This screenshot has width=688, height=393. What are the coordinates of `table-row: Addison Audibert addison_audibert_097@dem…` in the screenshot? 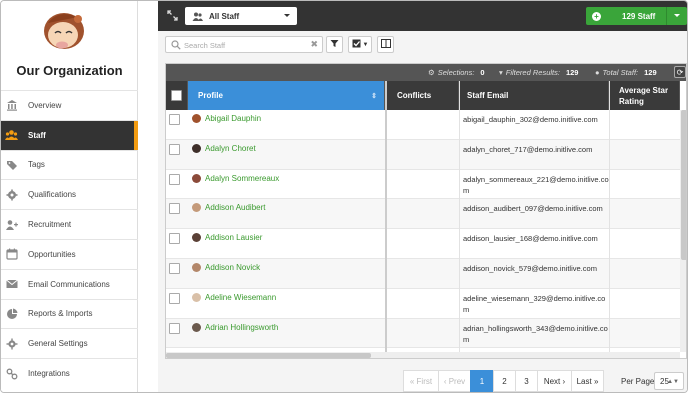 It's located at (423, 214).